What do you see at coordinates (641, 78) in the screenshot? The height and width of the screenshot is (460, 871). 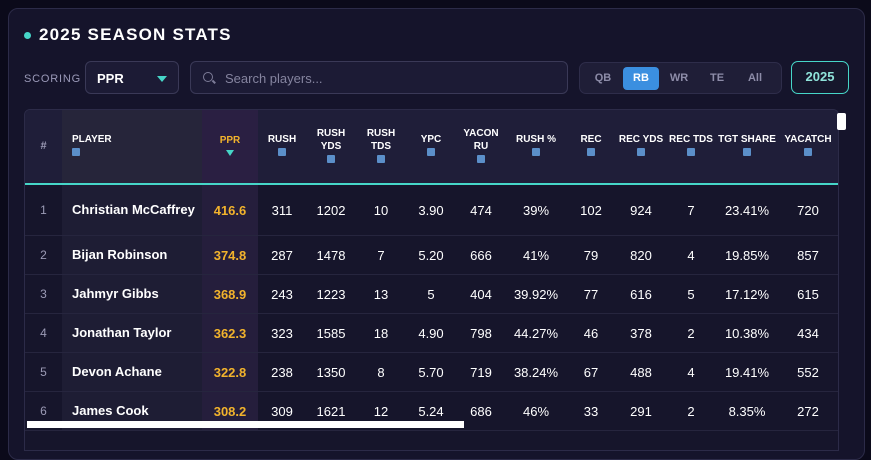 I see `position-tab-rb: RB` at bounding box center [641, 78].